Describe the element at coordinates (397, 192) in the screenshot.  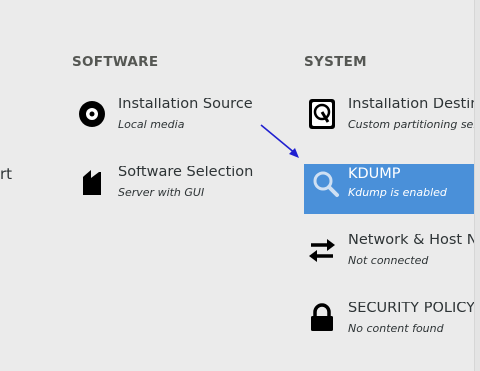
I see `spoke-status: Kdump is enabled` at that location.